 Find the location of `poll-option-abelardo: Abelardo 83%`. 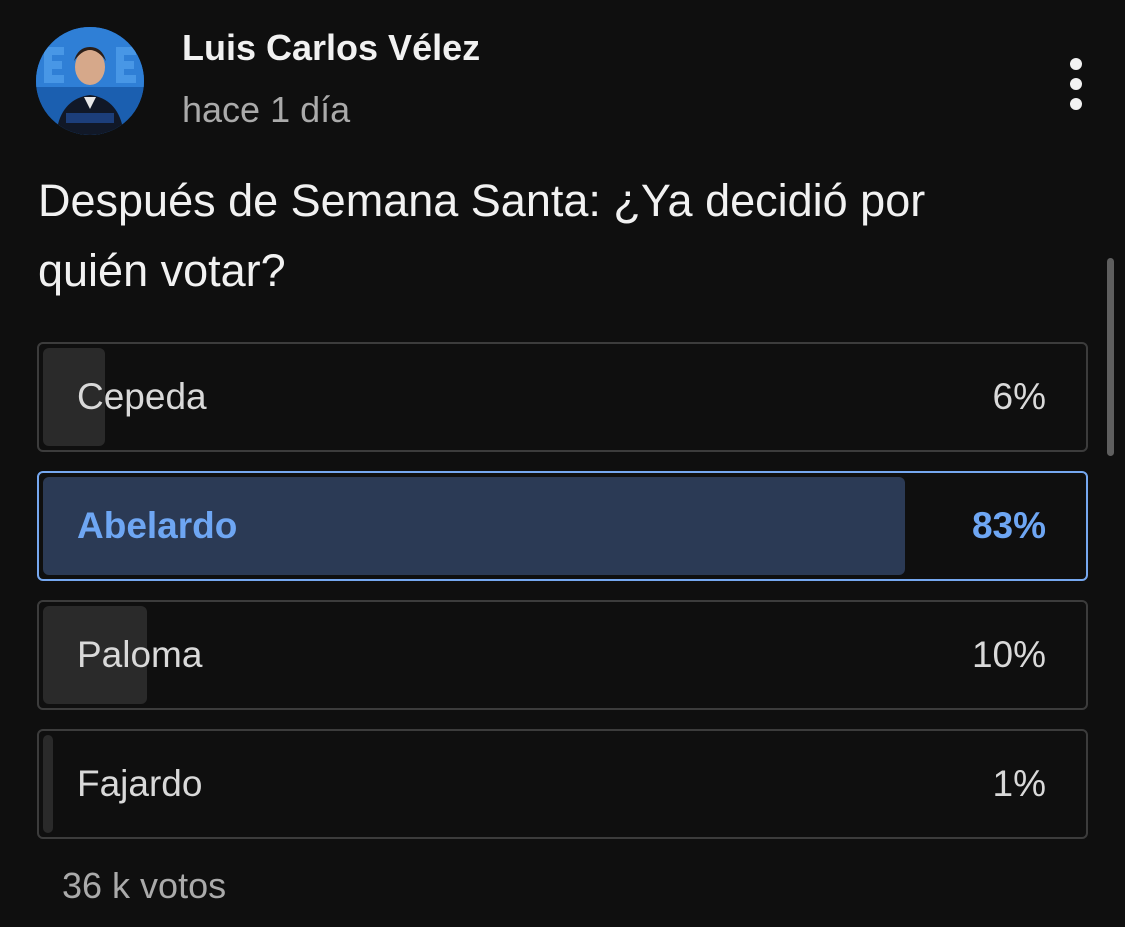

poll-option-abelardo: Abelardo 83% is located at coordinates (562, 526).